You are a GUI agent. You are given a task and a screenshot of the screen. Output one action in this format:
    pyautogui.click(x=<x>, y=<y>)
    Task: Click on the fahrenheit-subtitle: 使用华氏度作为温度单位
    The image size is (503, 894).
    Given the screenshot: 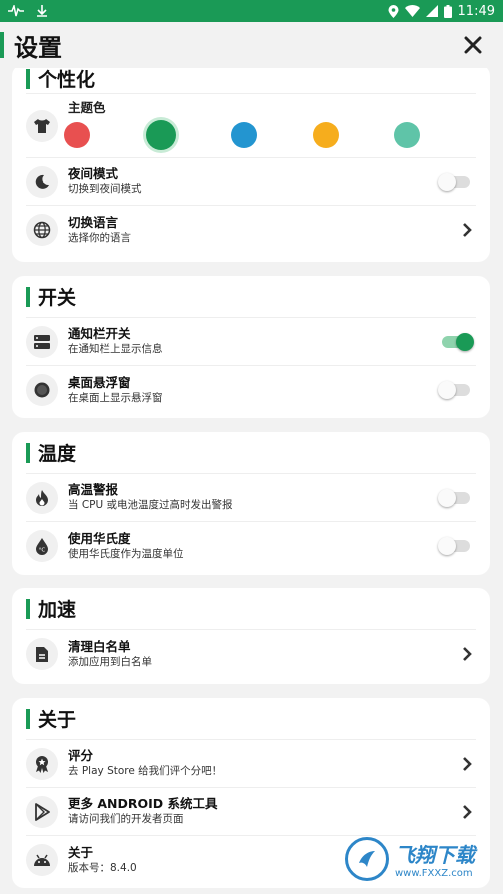 What is the action you would take?
    pyautogui.click(x=126, y=553)
    